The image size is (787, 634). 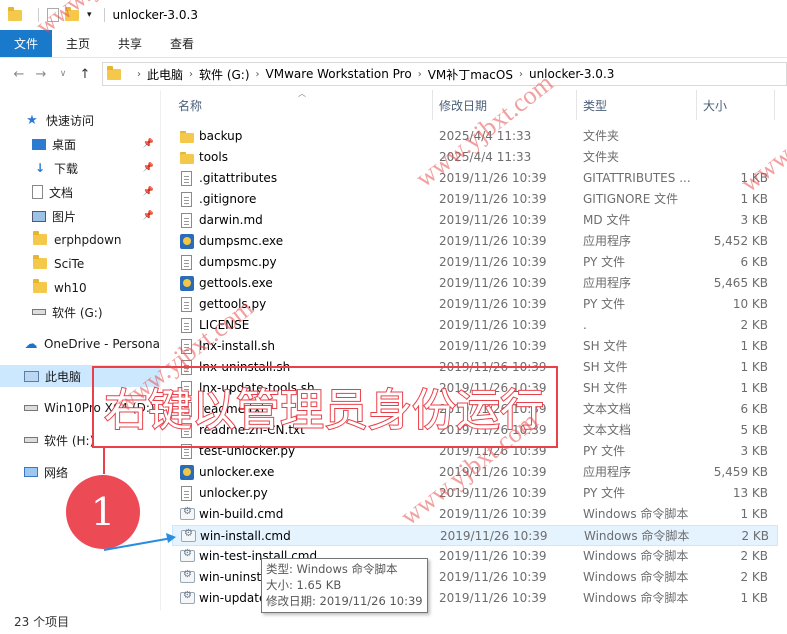 What do you see at coordinates (85, 74) in the screenshot?
I see `up-arrow-icon: ↑` at bounding box center [85, 74].